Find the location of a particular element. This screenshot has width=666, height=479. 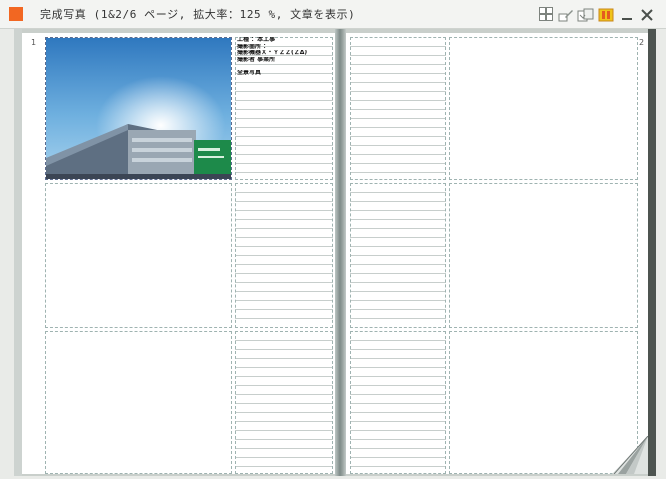

window-title: 完成写真 (1&2/6 ページ, 拡大率：125 %, 文章を表示) is located at coordinates (198, 14).